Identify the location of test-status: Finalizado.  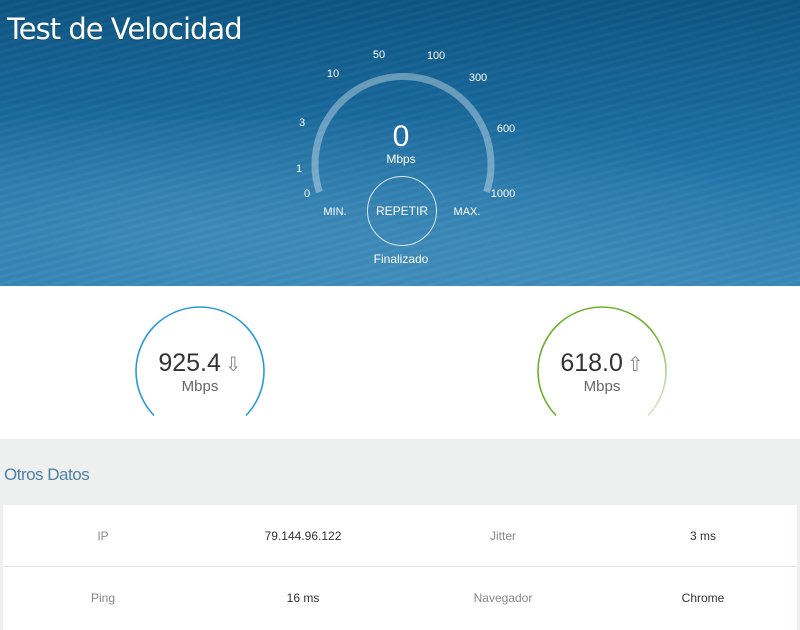
(401, 259).